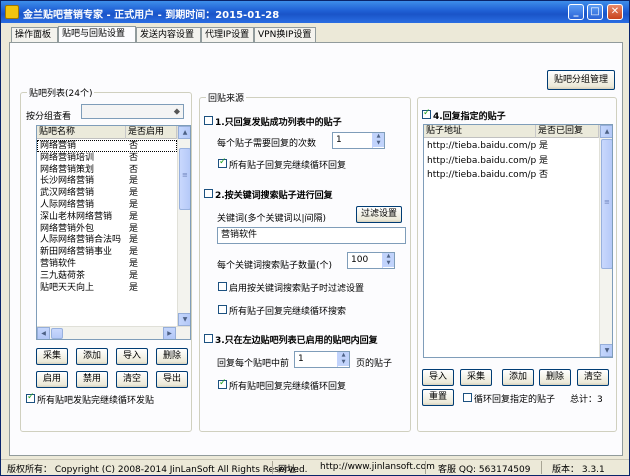 This screenshot has height=476, width=630. What do you see at coordinates (97, 34) in the screenshot?
I see `tab-tieba-reply-settings: 贴吧与回贴设置` at bounding box center [97, 34].